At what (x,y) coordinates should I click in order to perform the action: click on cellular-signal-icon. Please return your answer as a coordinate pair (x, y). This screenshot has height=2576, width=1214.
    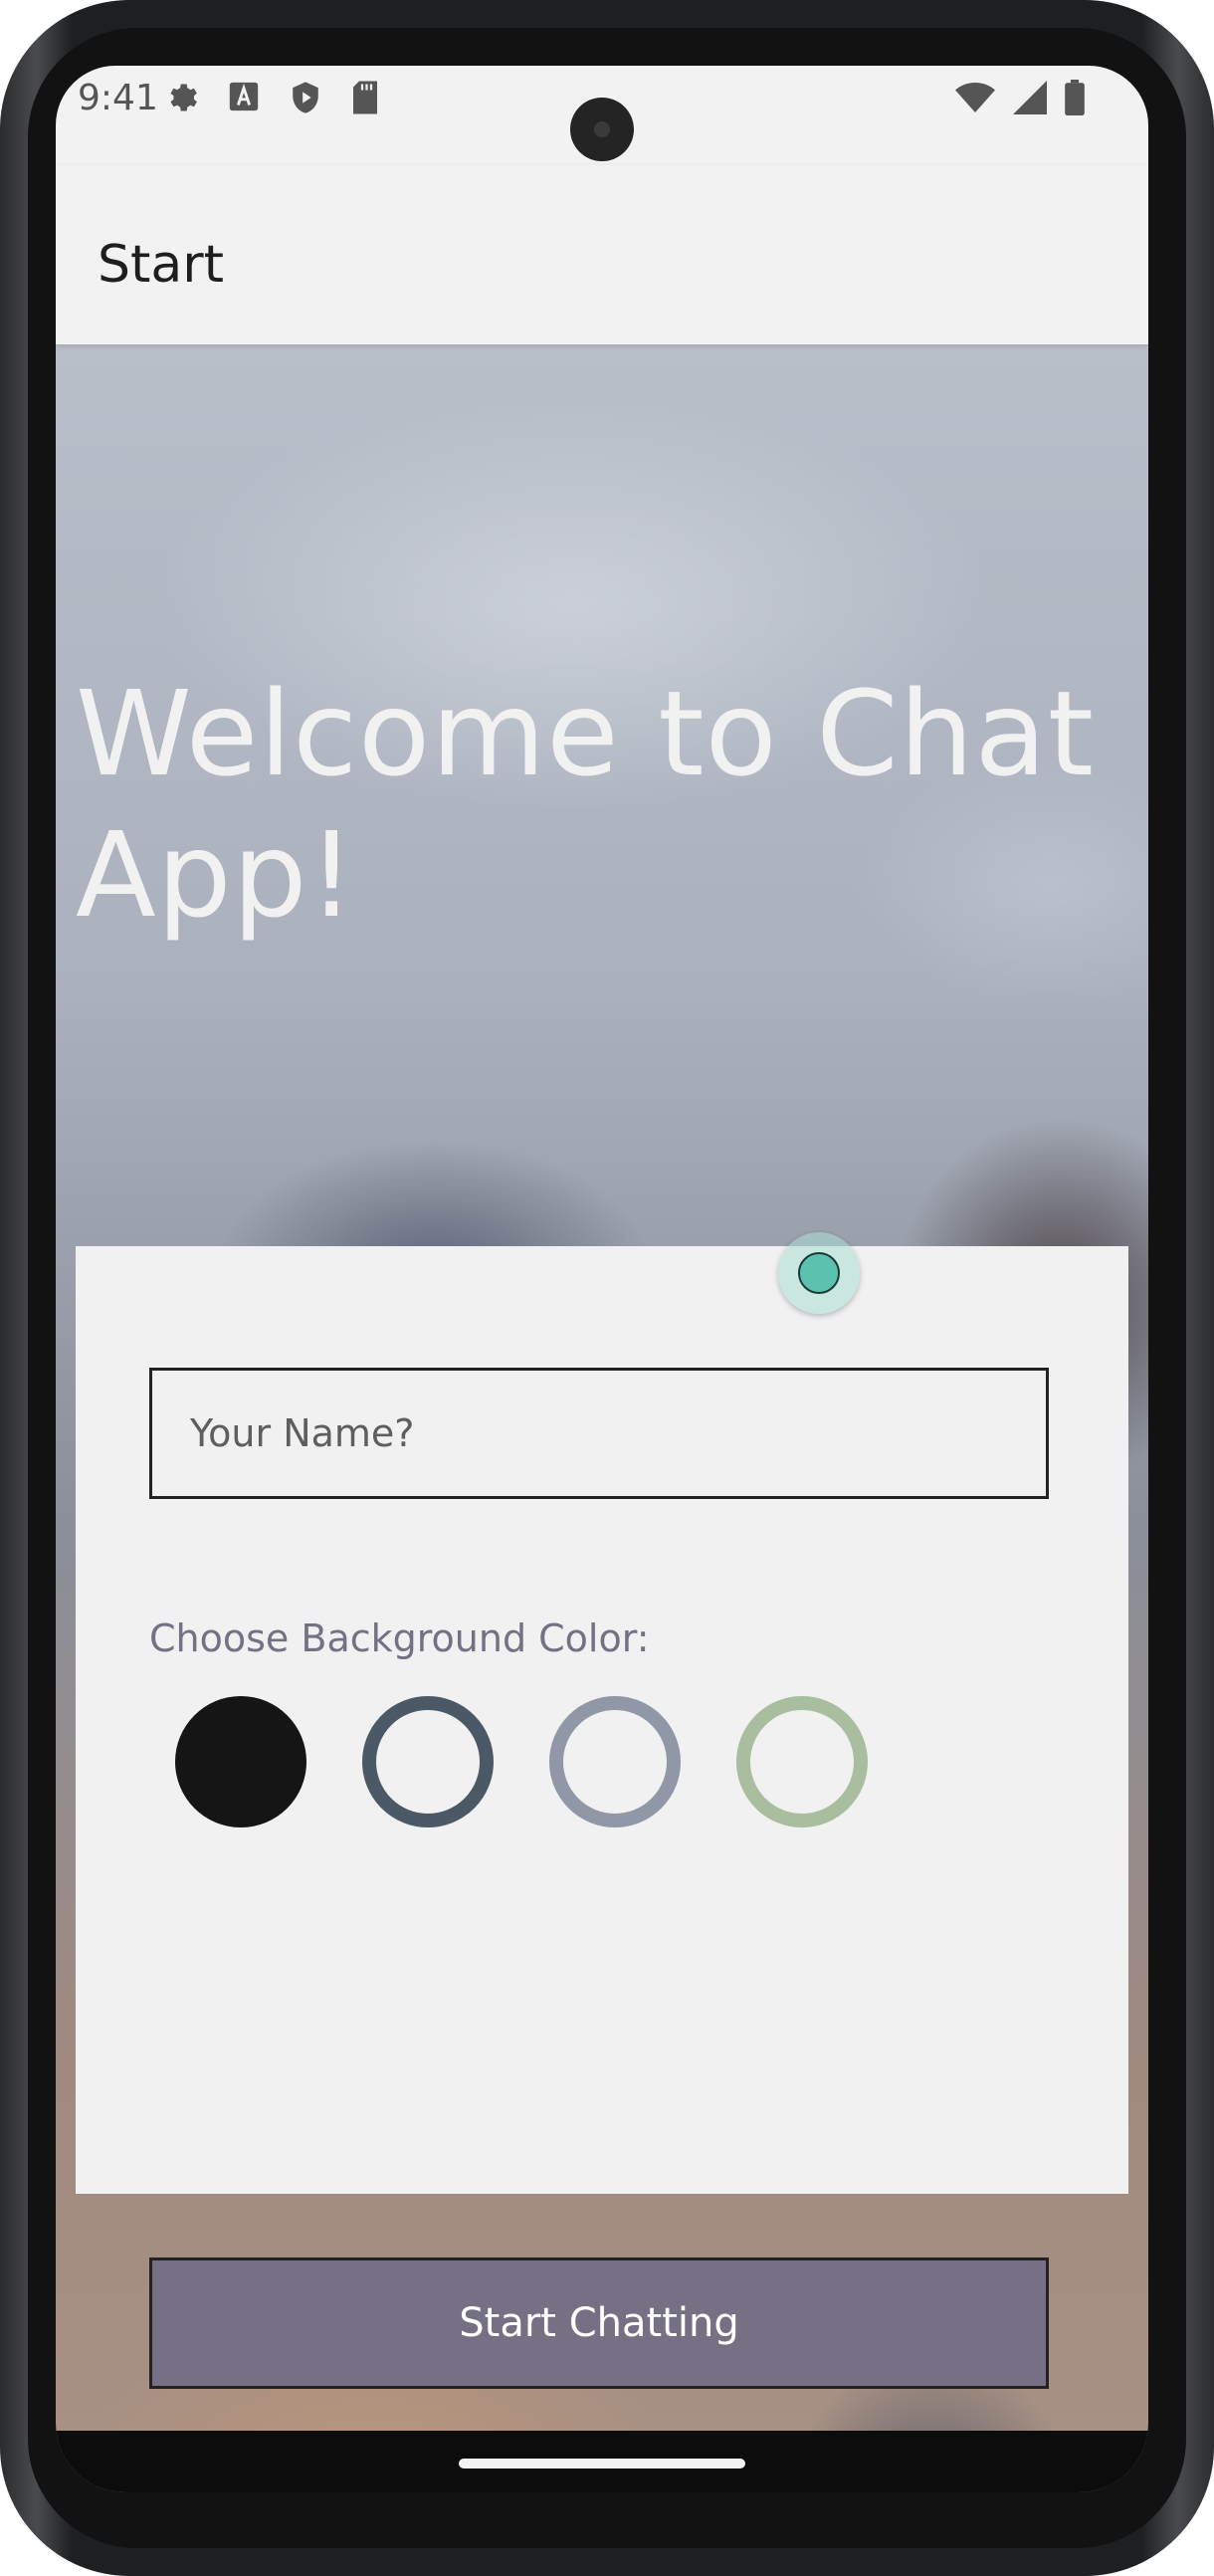
    Looking at the image, I should click on (1030, 99).